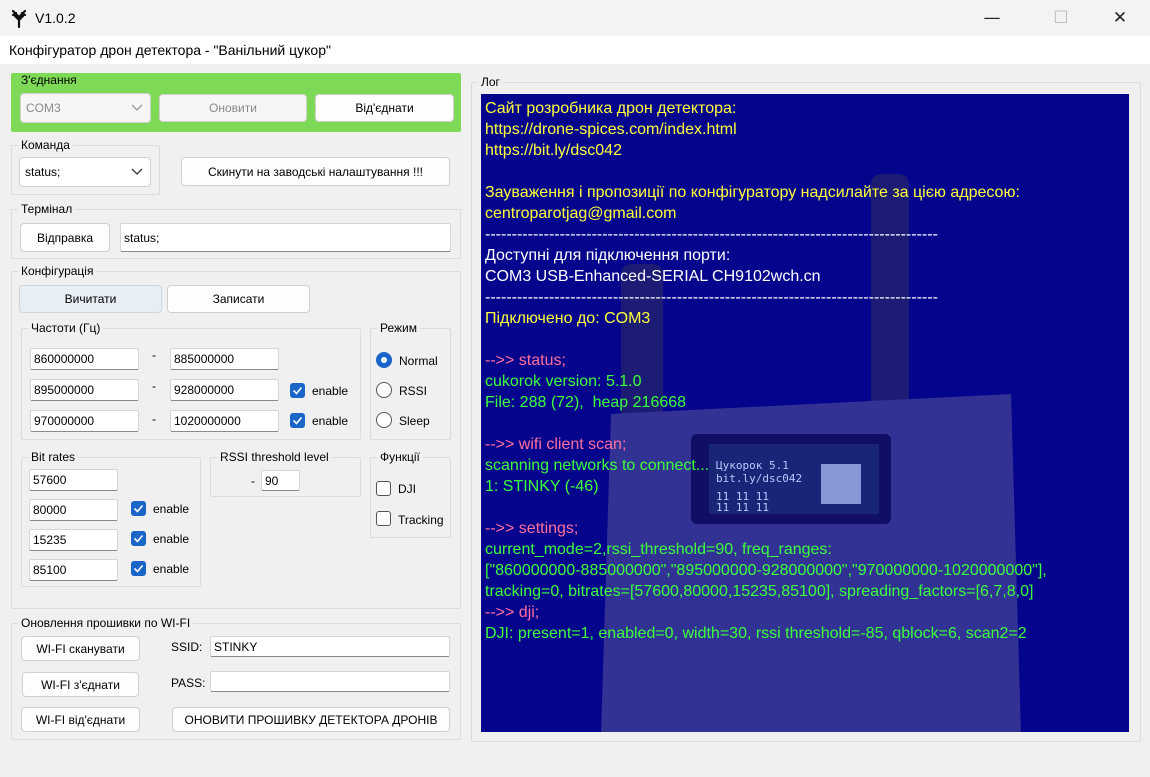 This screenshot has width=1150, height=777. I want to click on terminal-group-label: Термінал, so click(47, 209).